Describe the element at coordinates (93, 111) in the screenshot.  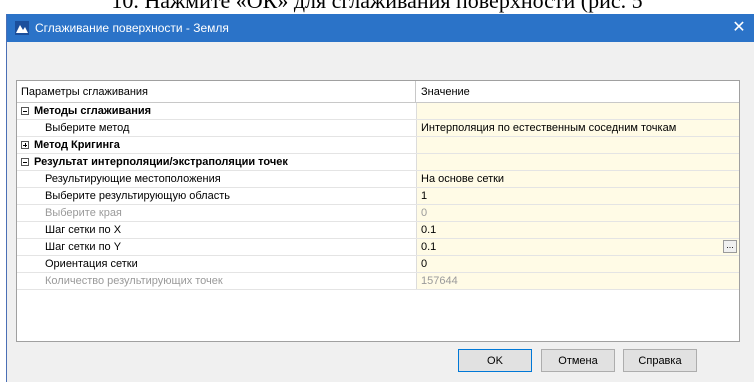
I see `row-label: Методы сглаживания` at that location.